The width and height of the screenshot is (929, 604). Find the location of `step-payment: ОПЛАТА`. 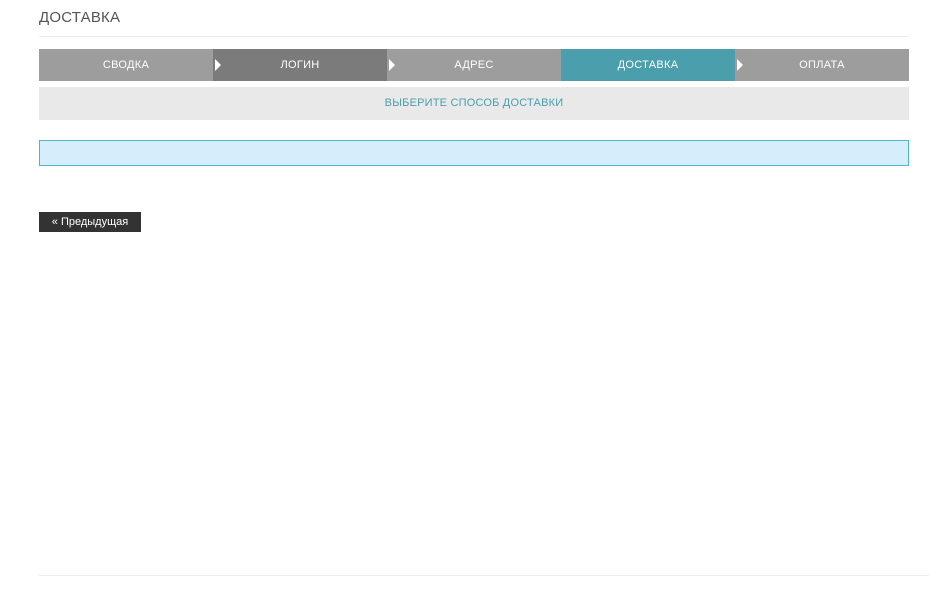

step-payment: ОПЛАТА is located at coordinates (822, 65).